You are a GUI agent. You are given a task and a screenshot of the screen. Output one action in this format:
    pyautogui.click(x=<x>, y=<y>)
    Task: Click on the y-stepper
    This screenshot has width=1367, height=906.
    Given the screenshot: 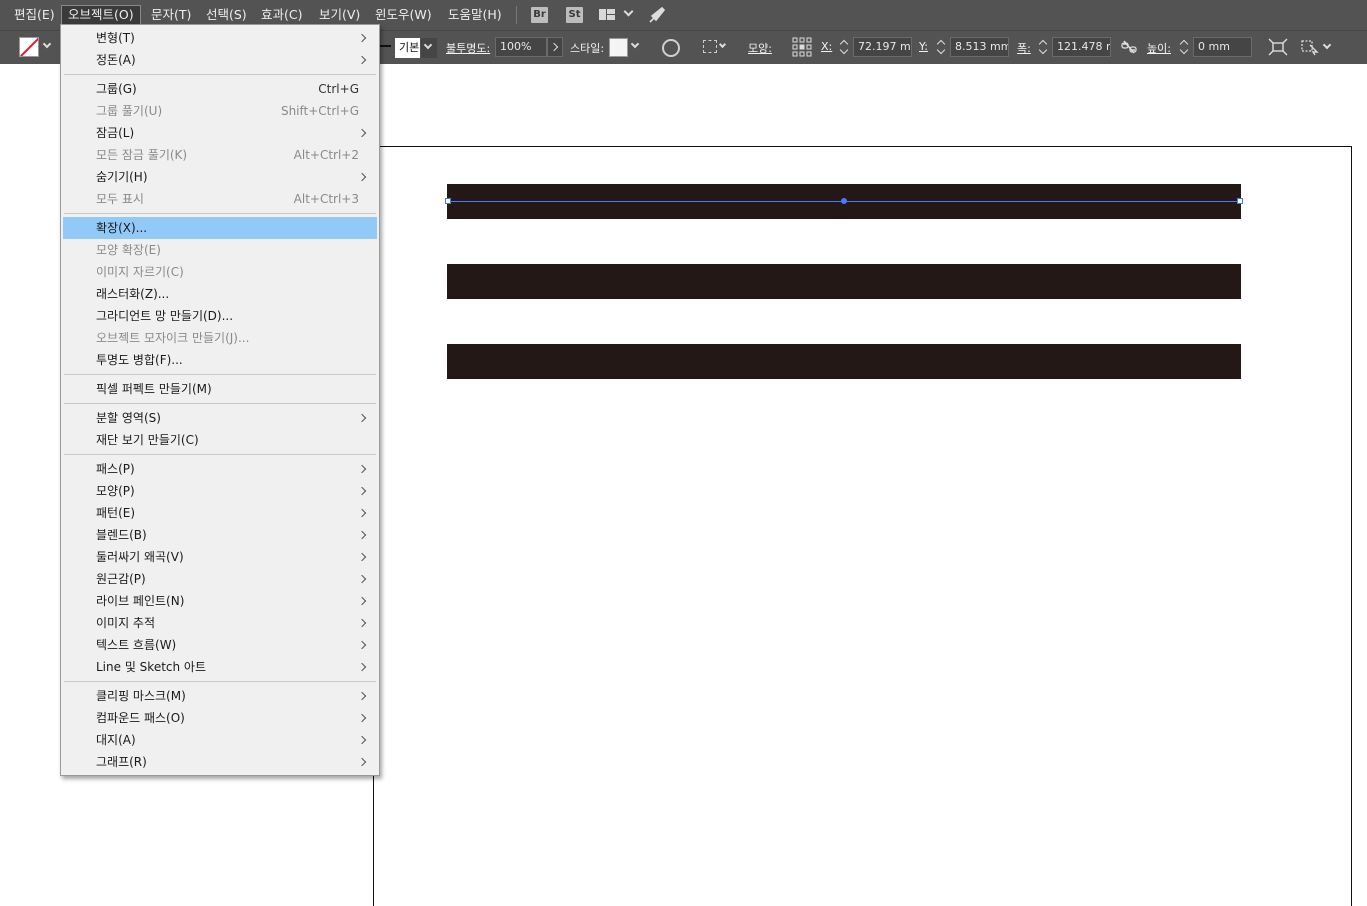 What is the action you would take?
    pyautogui.click(x=942, y=47)
    